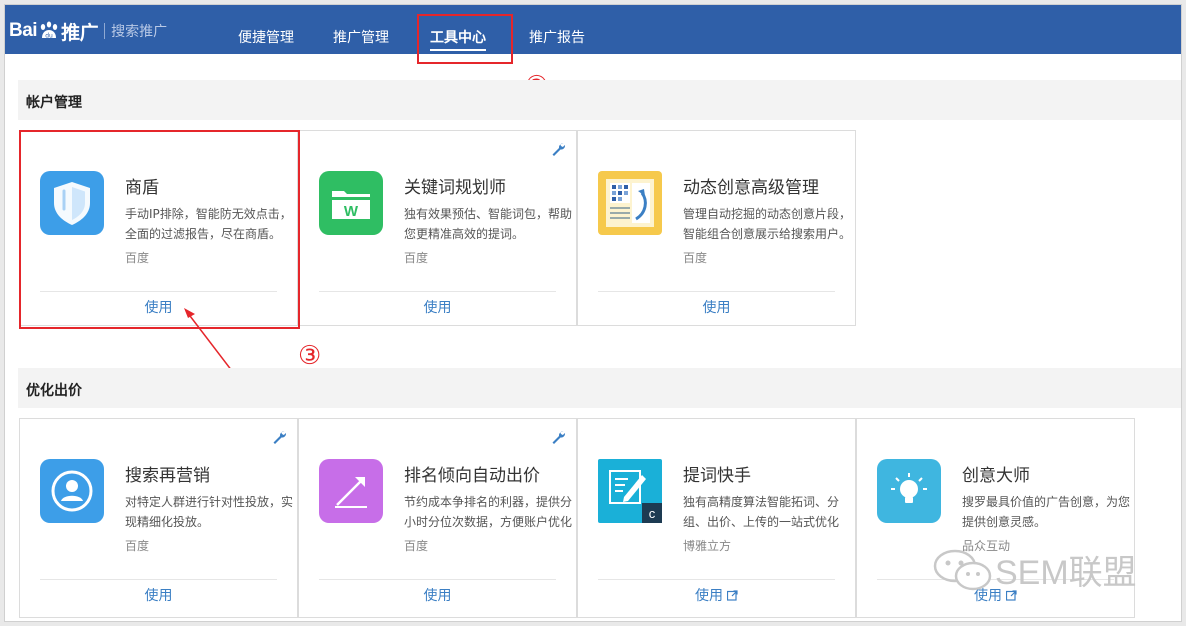 This screenshot has height=626, width=1186. I want to click on tool-title: 关键词规划师, so click(455, 185).